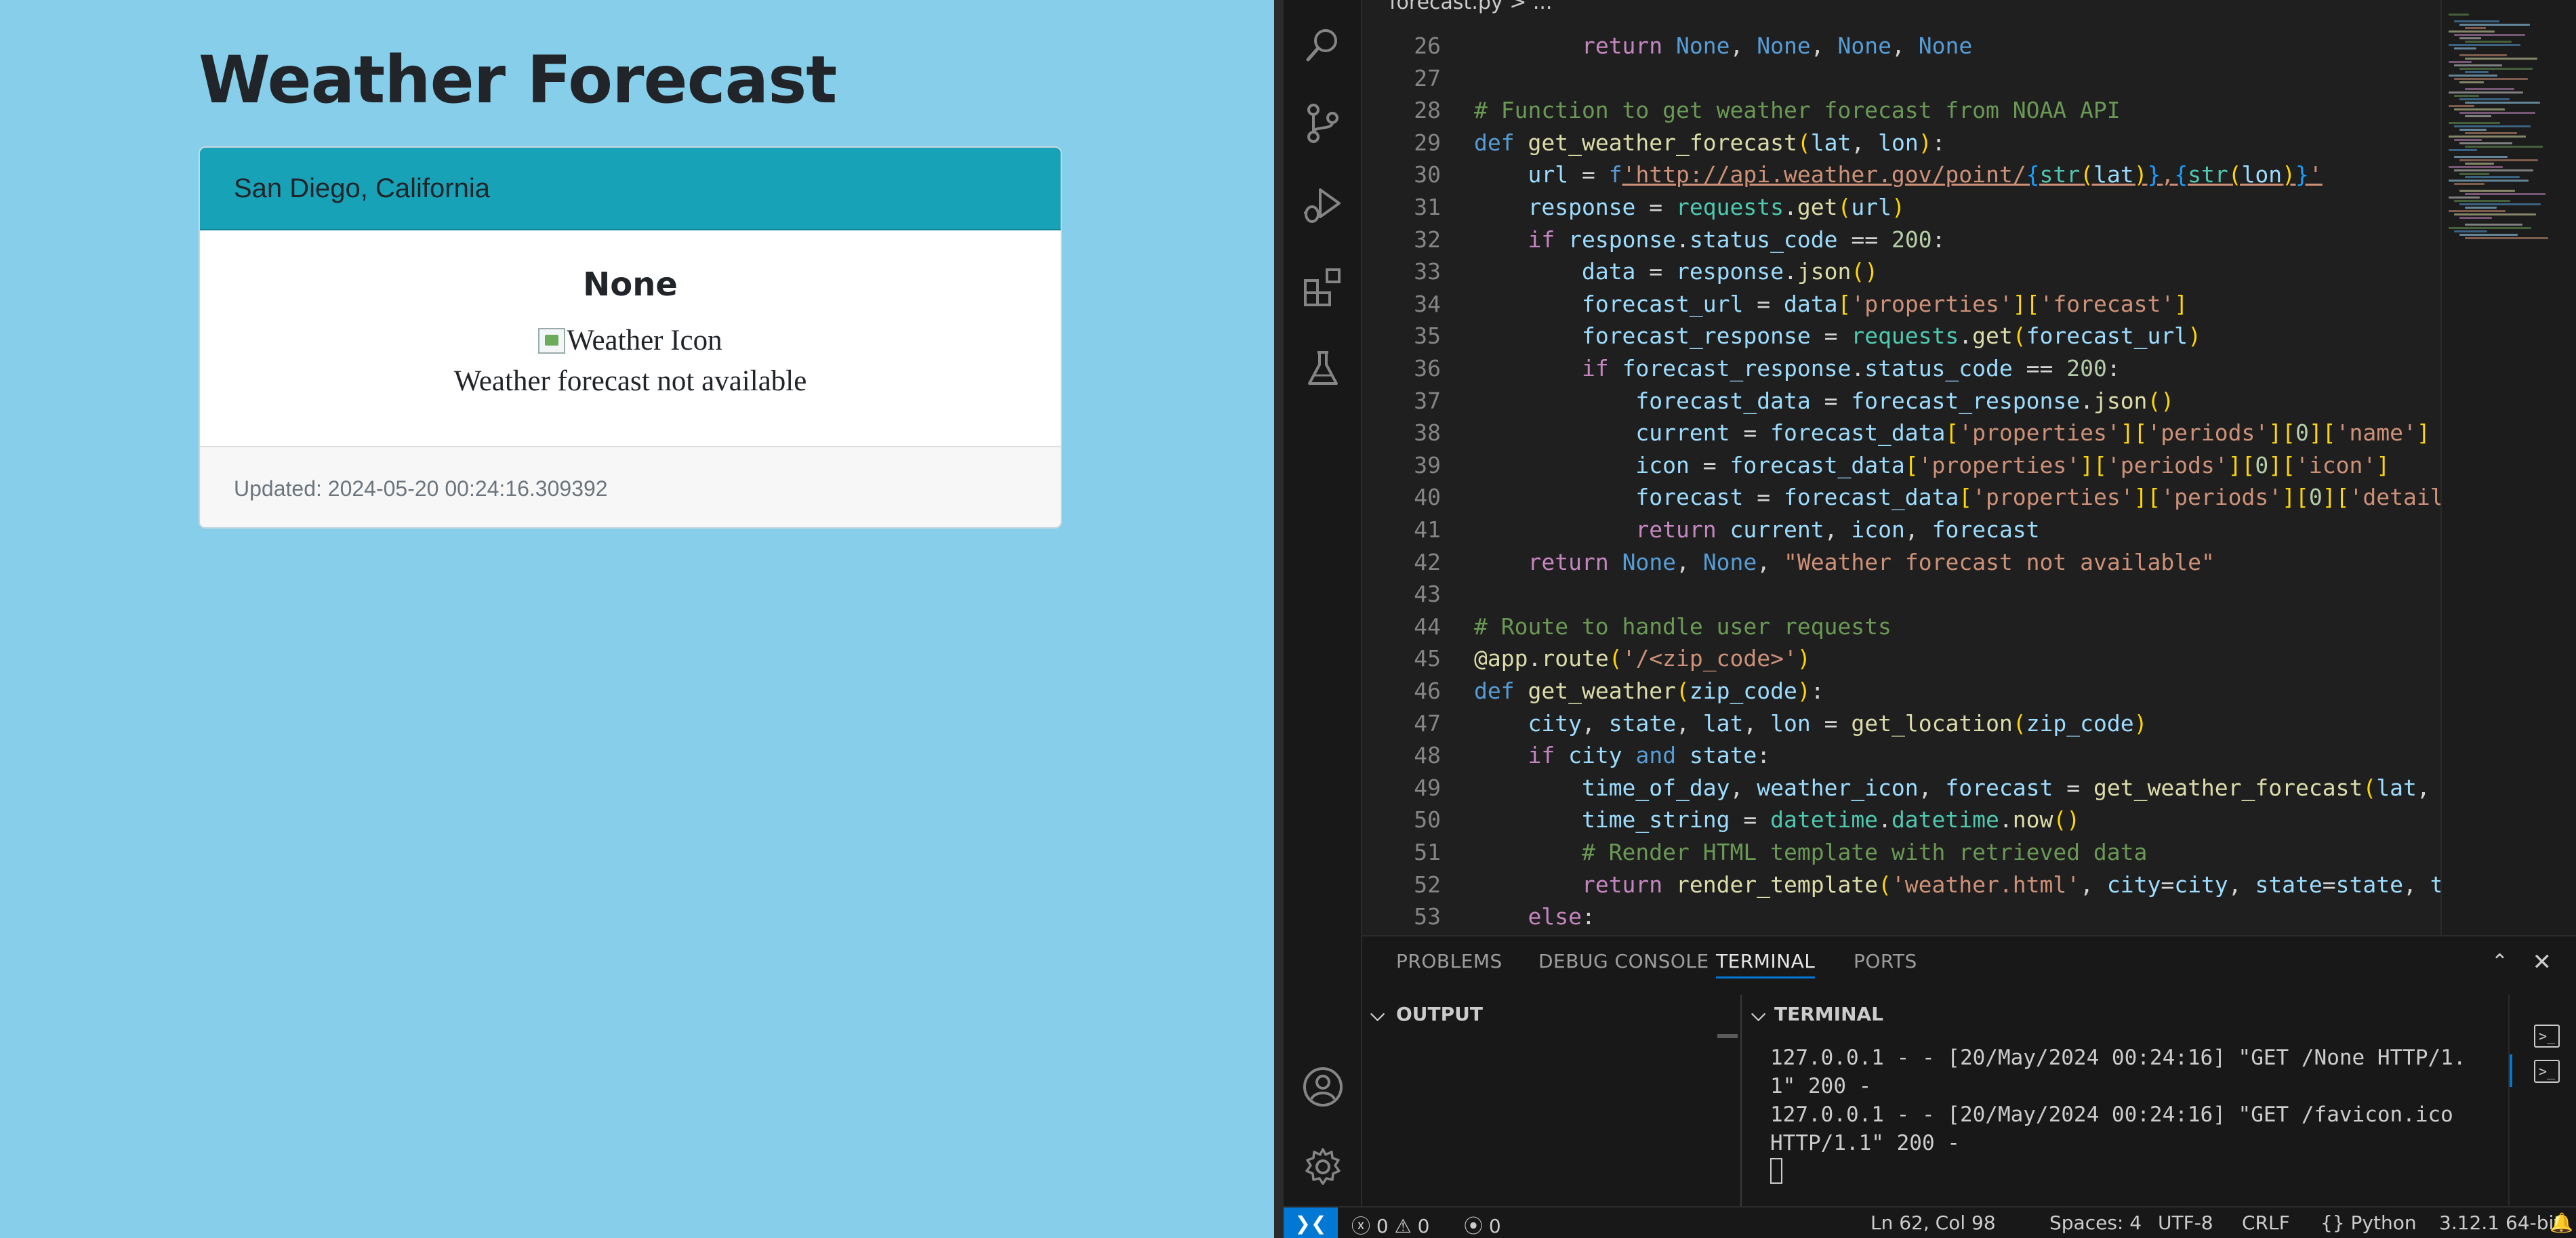 Image resolution: width=2576 pixels, height=1238 pixels. I want to click on terminal-pane-title: TERMINAL, so click(1829, 1014).